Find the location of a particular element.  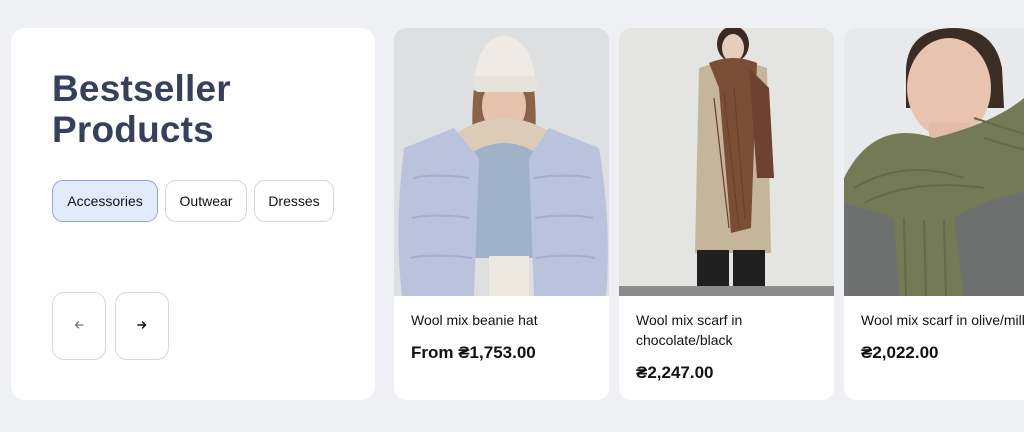

product-price: From ₴1,753.00 is located at coordinates (473, 352).